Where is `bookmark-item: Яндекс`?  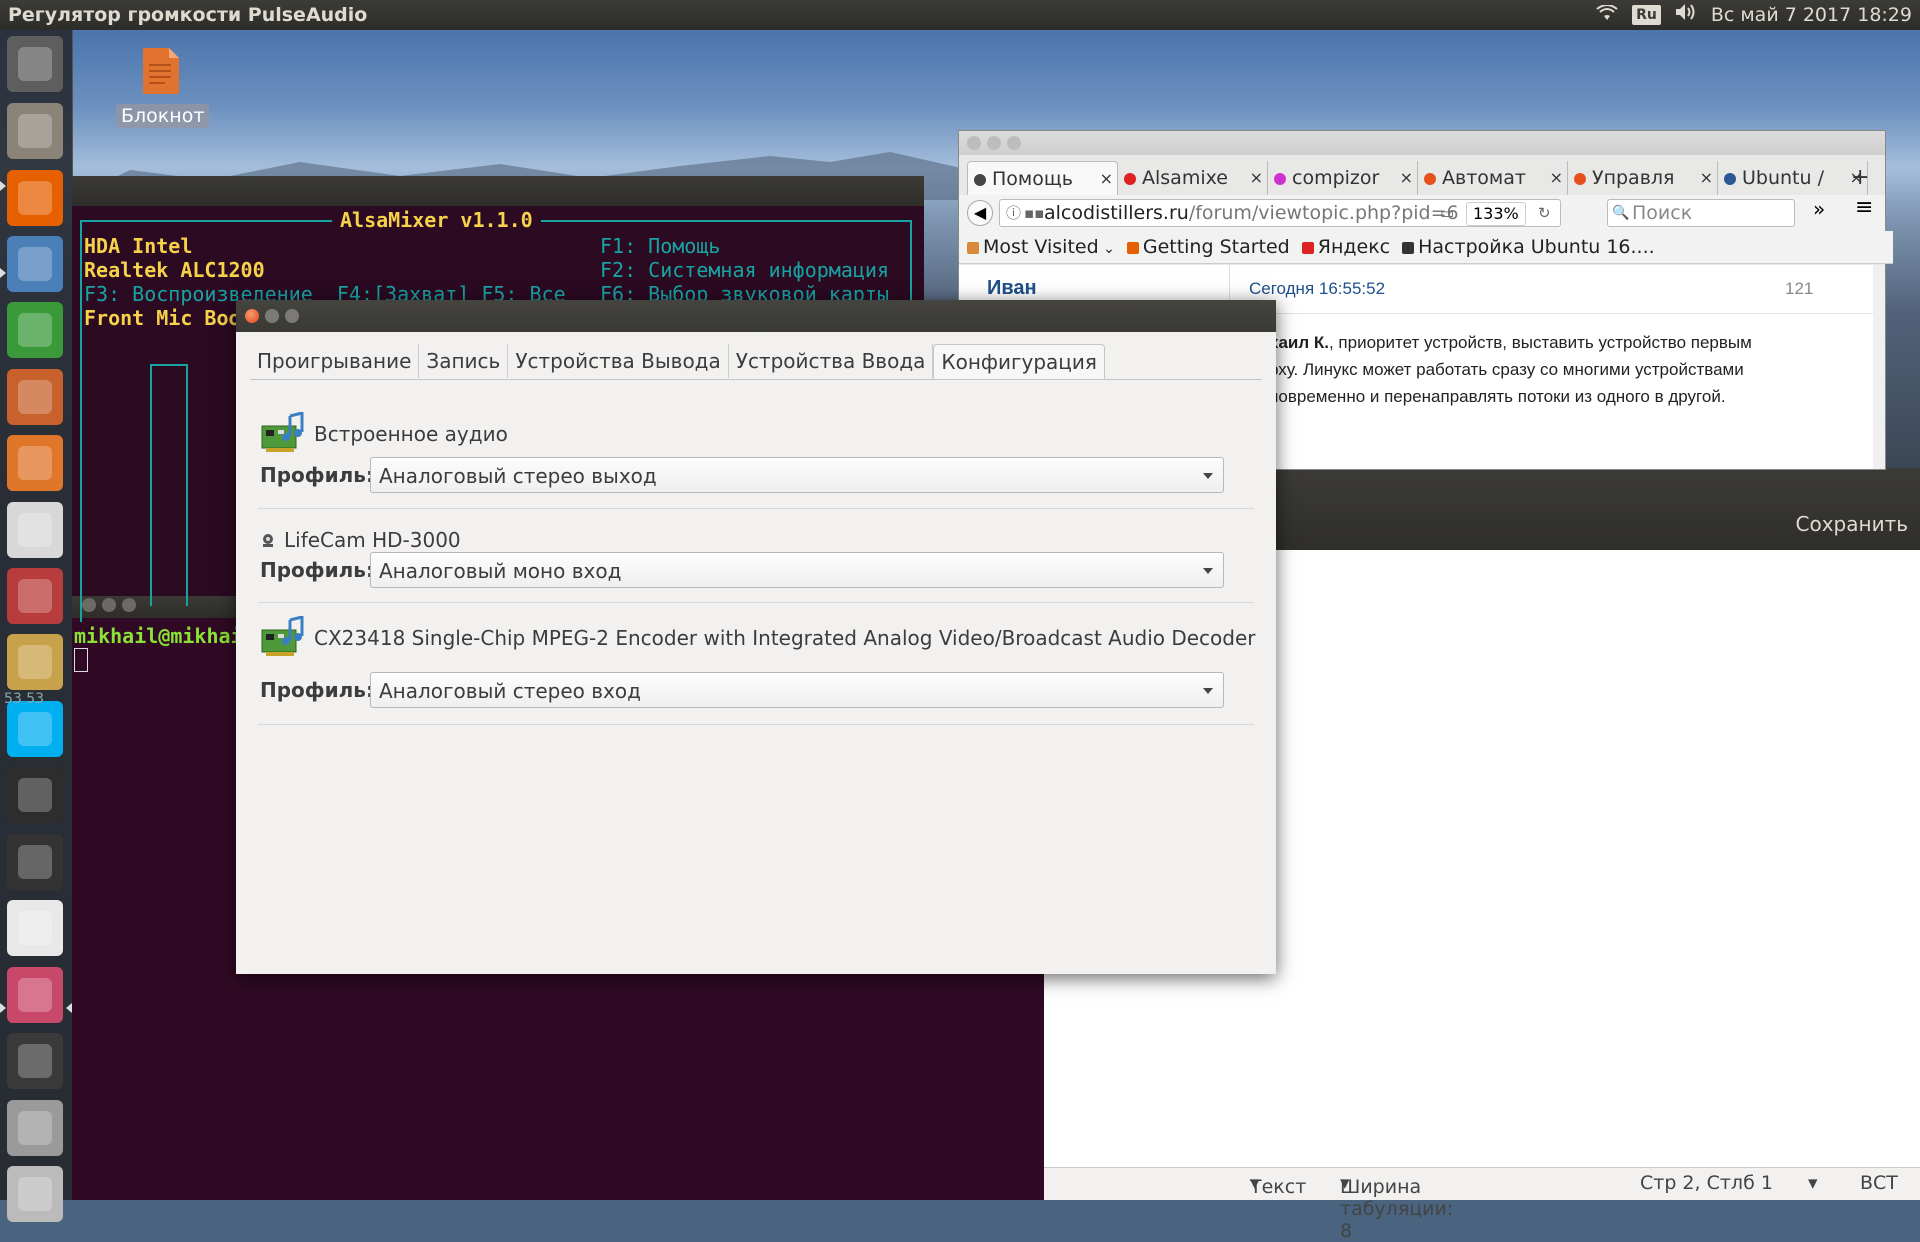
bookmark-item: Яндекс is located at coordinates (1345, 247).